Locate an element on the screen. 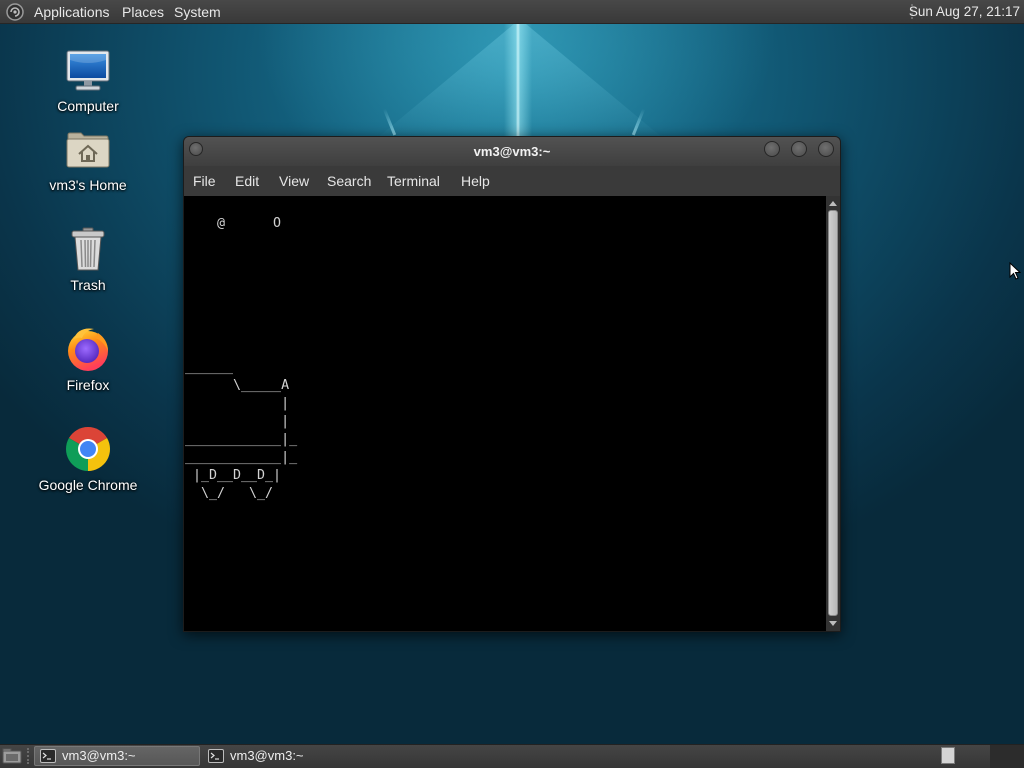 The height and width of the screenshot is (768, 1024). window-titlebar: vm3@vm3:~ is located at coordinates (512, 151).